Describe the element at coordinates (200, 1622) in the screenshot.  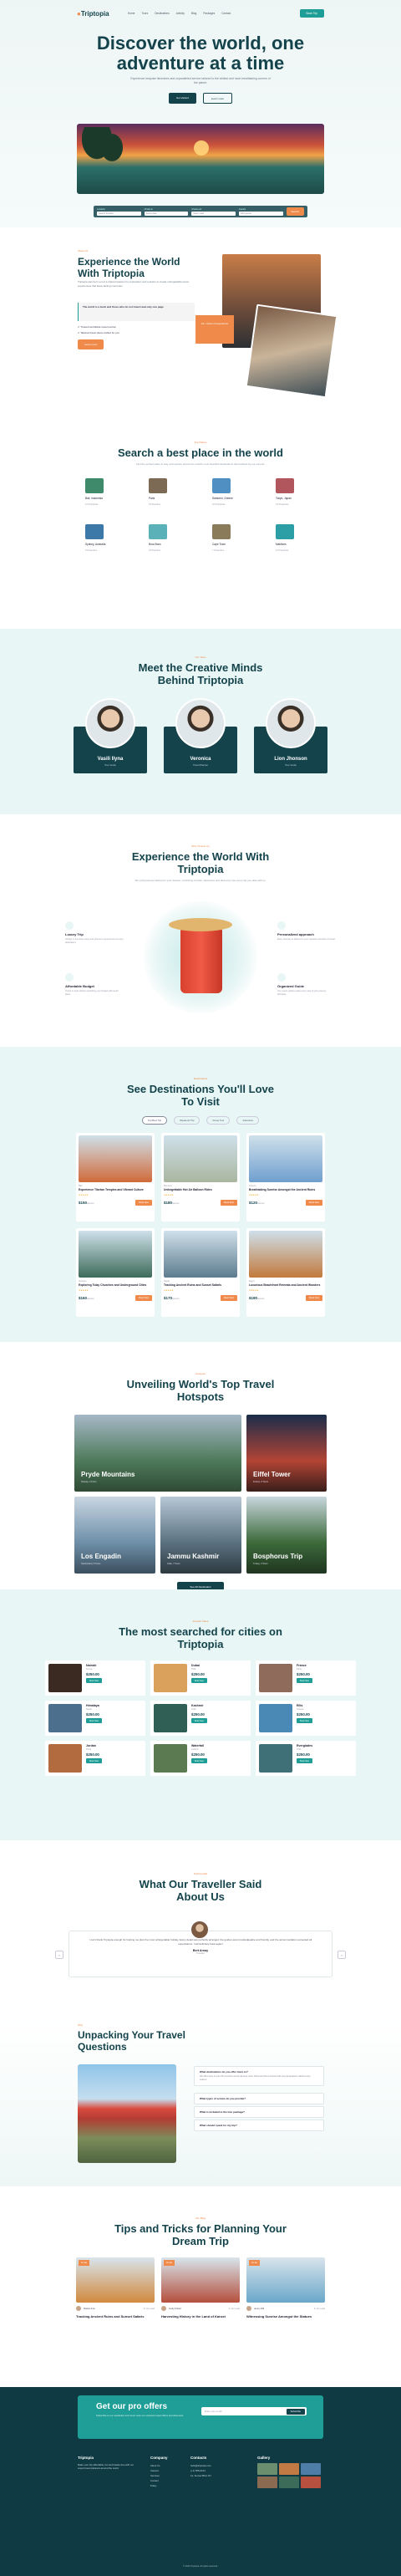
I see `cities-eyebrow: Popular Cities` at that location.